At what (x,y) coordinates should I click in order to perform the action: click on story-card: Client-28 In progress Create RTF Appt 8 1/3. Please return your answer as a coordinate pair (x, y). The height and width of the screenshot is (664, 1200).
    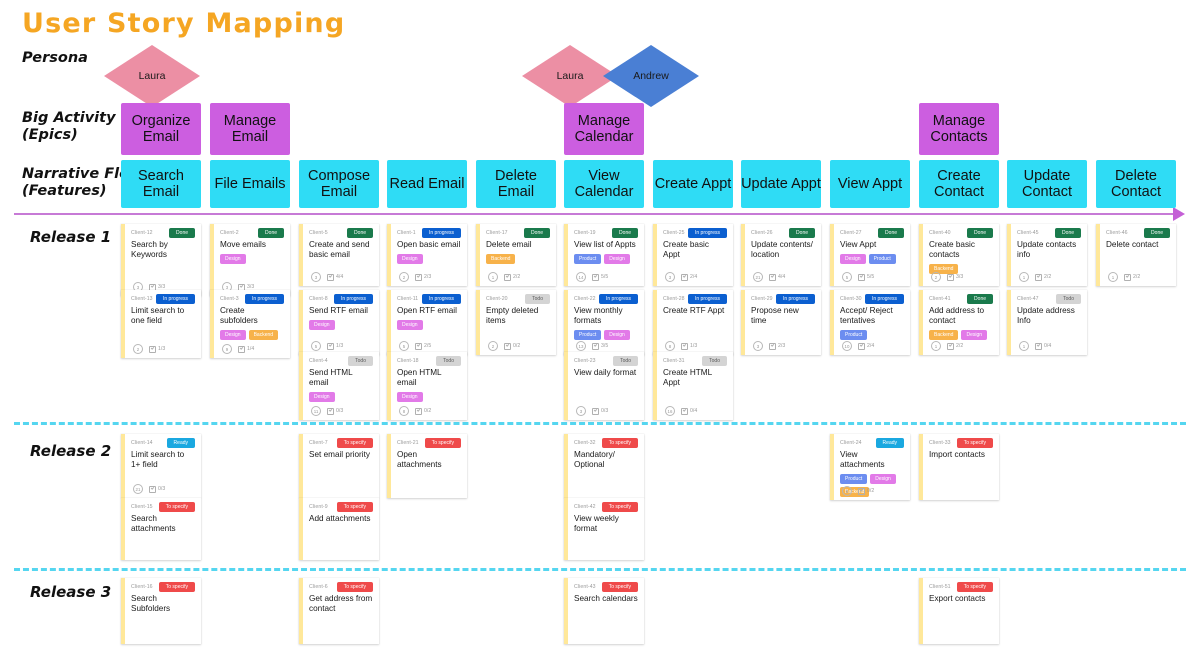
    Looking at the image, I should click on (693, 322).